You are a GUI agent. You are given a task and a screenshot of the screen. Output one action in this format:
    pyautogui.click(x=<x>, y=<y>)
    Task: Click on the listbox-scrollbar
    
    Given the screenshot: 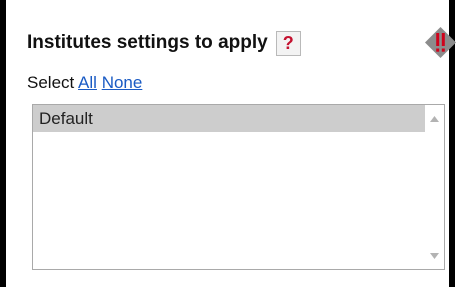 What is the action you would take?
    pyautogui.click(x=434, y=187)
    